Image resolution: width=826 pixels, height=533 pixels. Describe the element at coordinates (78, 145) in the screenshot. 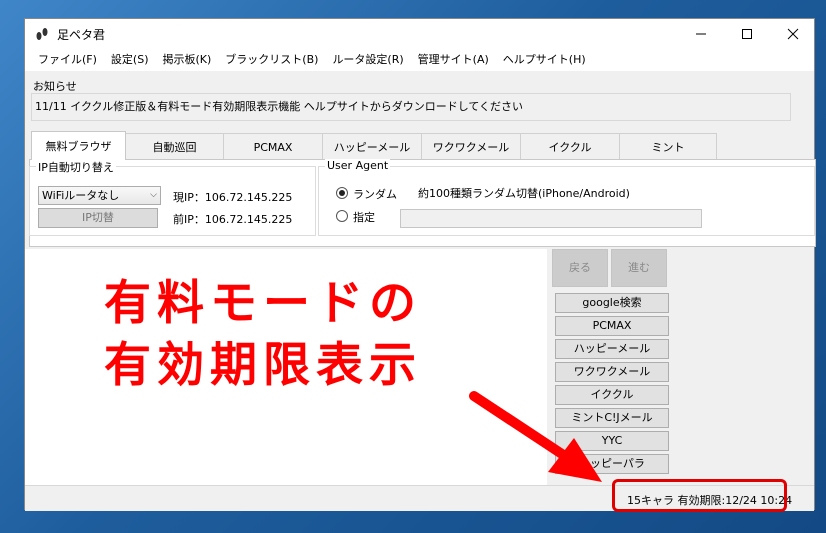

I see `tab-free-browser: 無料ブラウザ` at that location.